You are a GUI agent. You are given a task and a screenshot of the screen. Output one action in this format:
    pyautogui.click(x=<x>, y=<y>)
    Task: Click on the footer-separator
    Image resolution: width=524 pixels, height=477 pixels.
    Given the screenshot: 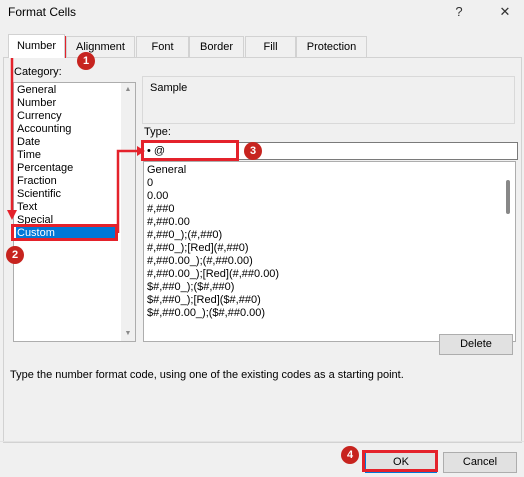 What is the action you would take?
    pyautogui.click(x=262, y=441)
    